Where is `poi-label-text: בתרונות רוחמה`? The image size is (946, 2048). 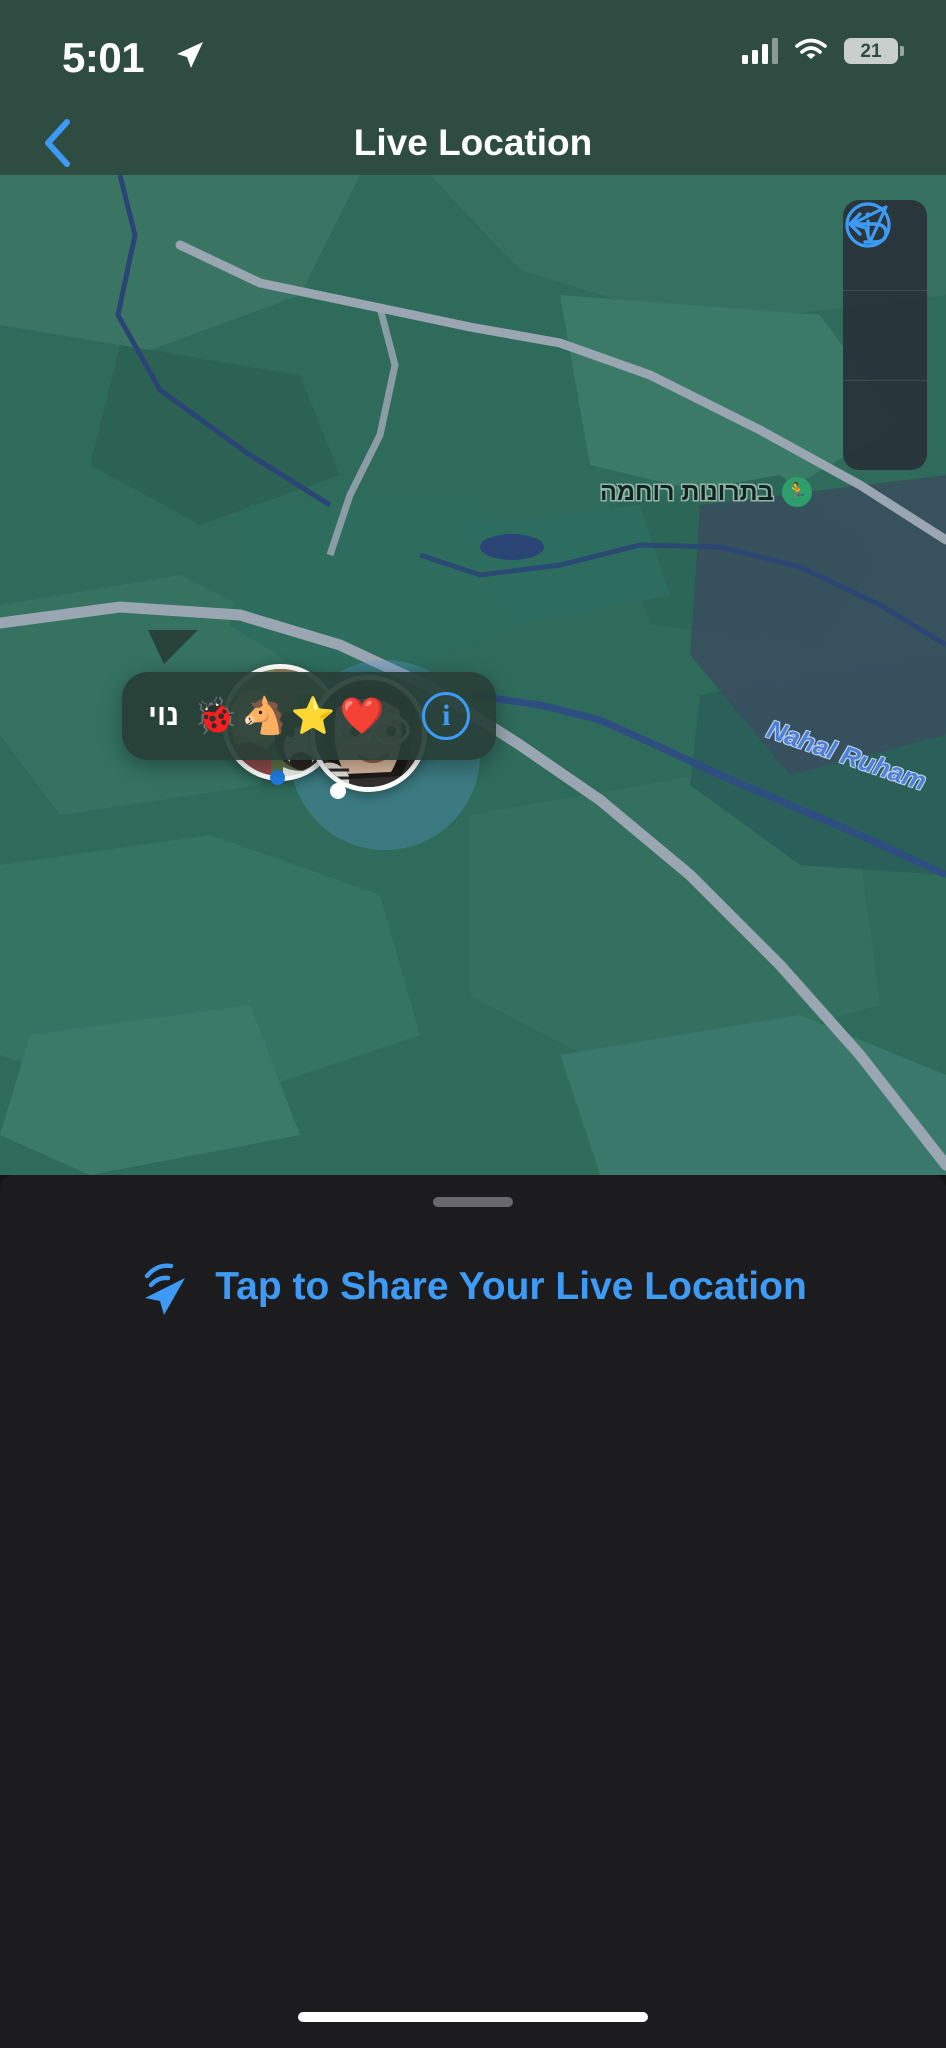
poi-label-text: בתרונות רוחמה is located at coordinates (687, 491).